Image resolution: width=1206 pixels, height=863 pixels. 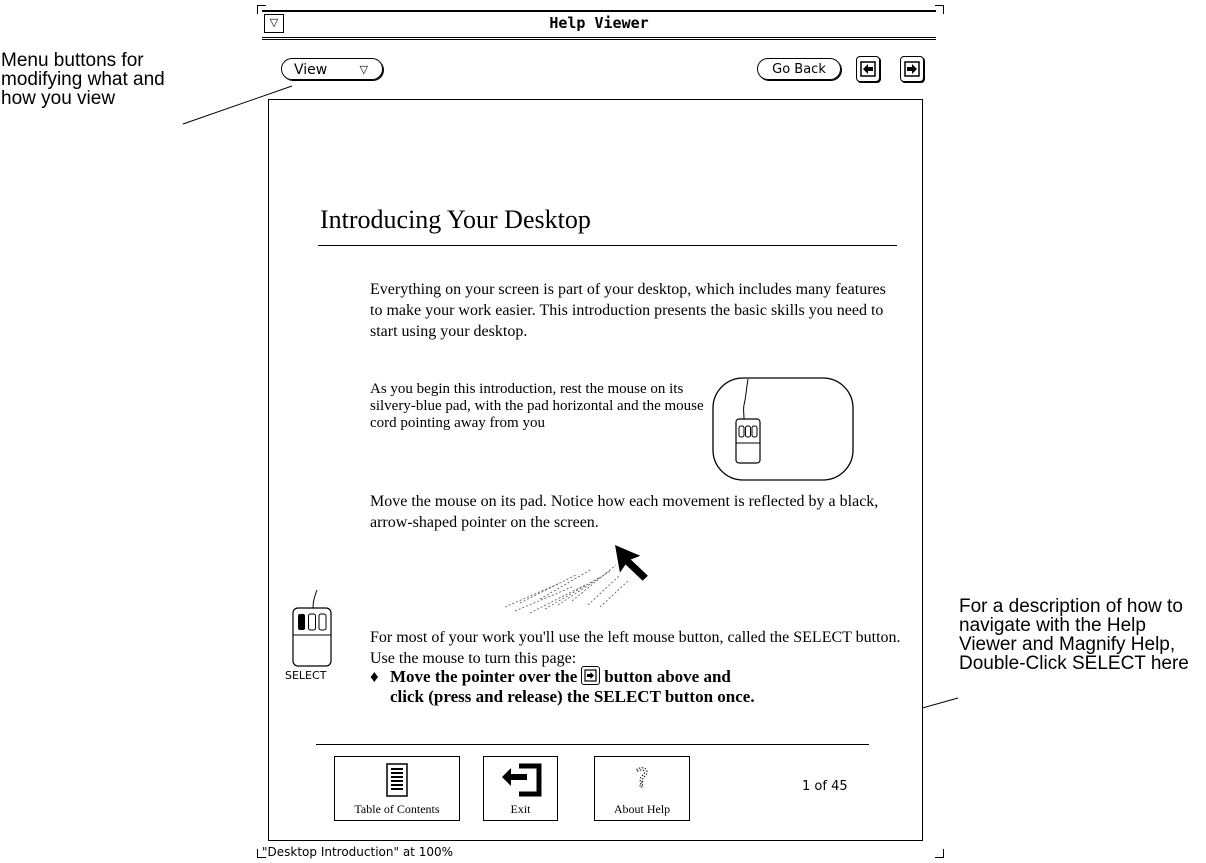 I want to click on table-of-contents-button: Table of Contents, so click(x=397, y=788).